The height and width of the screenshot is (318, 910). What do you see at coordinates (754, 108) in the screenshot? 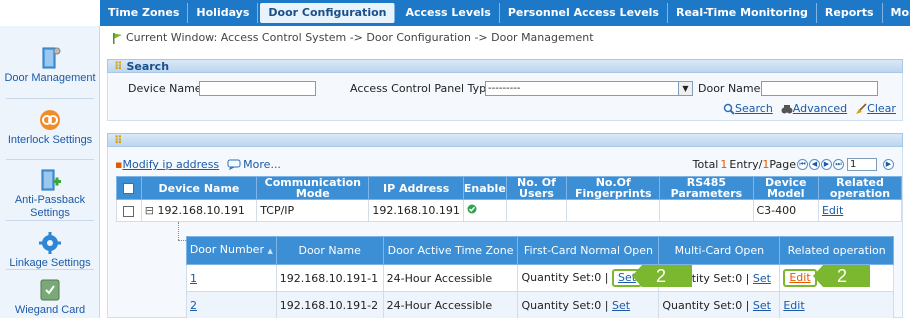
I see `search-link: Search` at bounding box center [754, 108].